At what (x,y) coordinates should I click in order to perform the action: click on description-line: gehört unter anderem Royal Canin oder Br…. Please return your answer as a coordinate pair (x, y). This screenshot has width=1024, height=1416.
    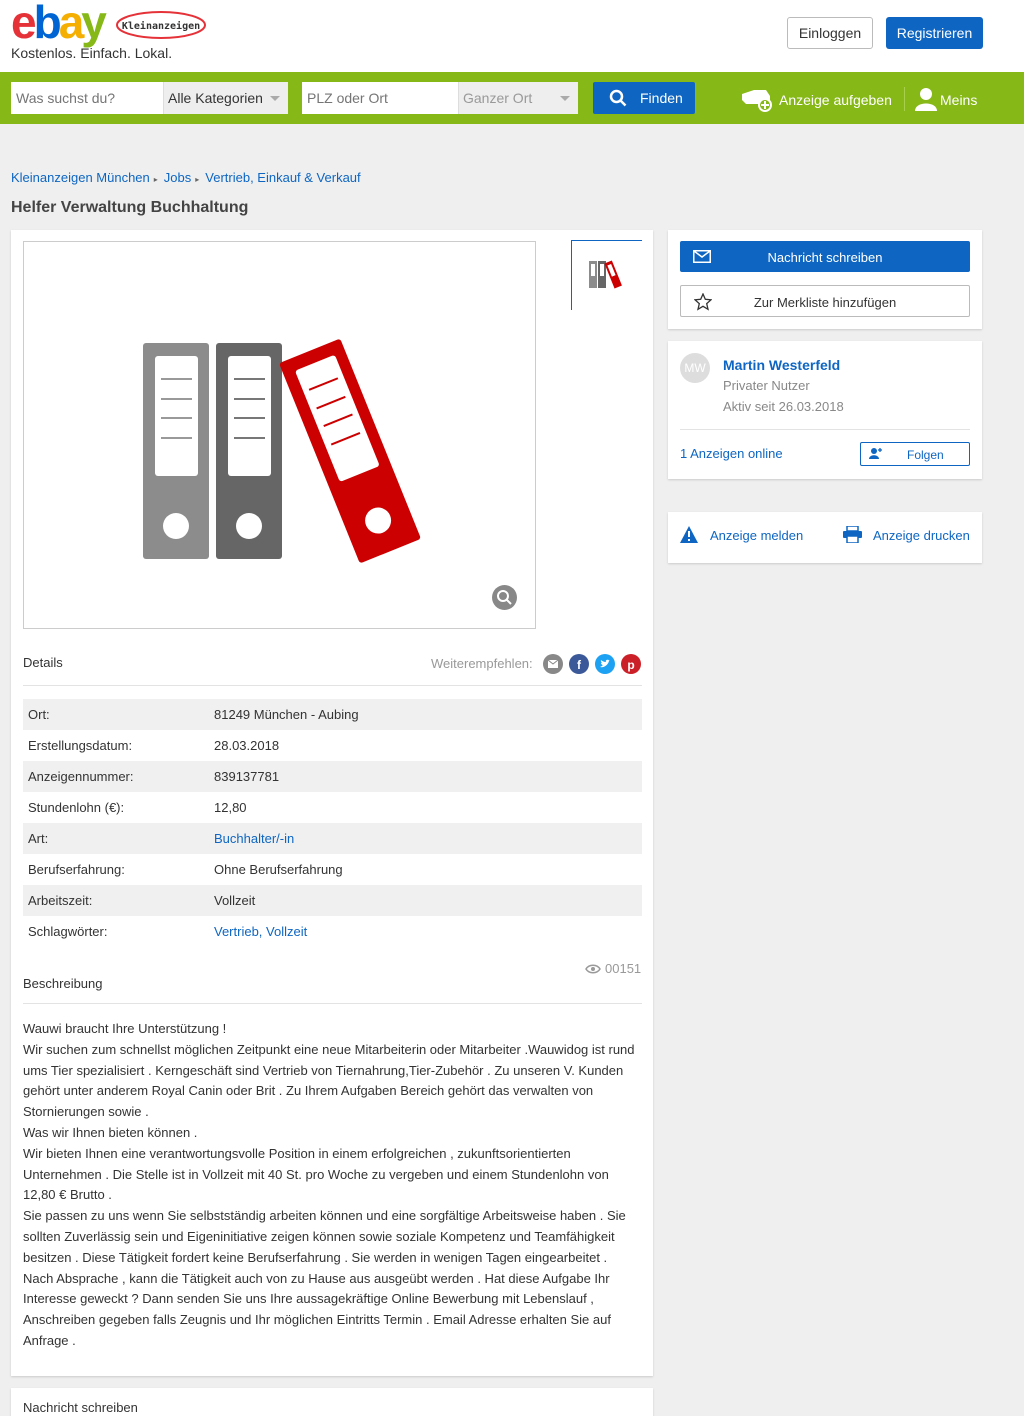
    Looking at the image, I should click on (308, 1091).